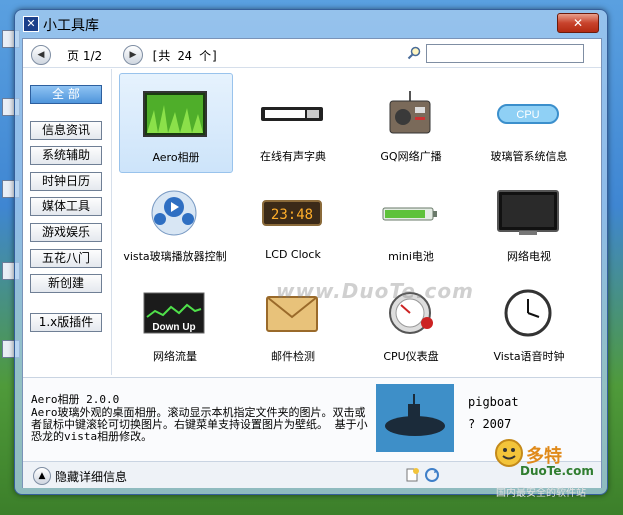 This screenshot has height=515, width=623. I want to click on brand-domain: DuoTe.com, so click(557, 471).